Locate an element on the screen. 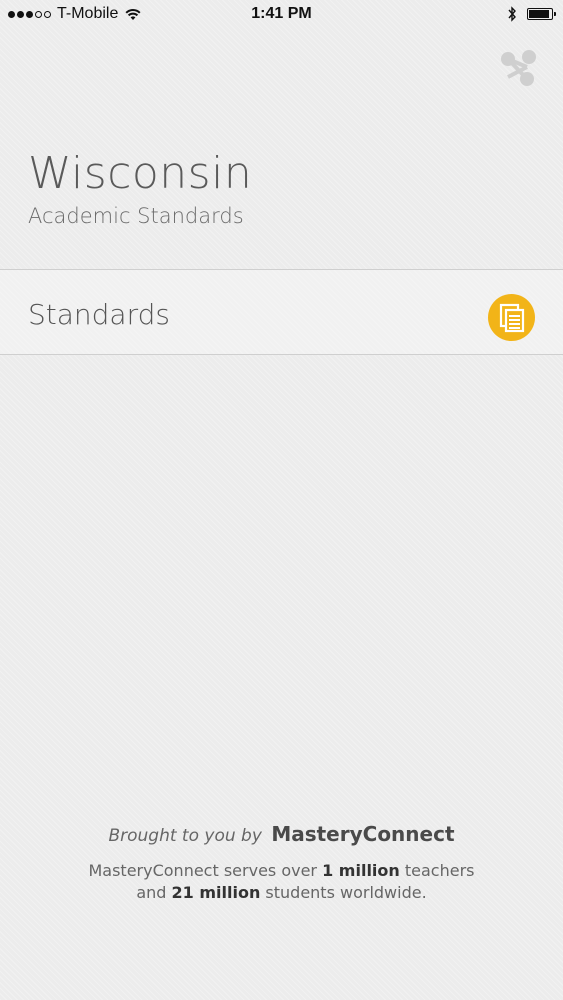 The image size is (563, 1000). stats-line-2: and 21 million students worldwide. is located at coordinates (281, 893).